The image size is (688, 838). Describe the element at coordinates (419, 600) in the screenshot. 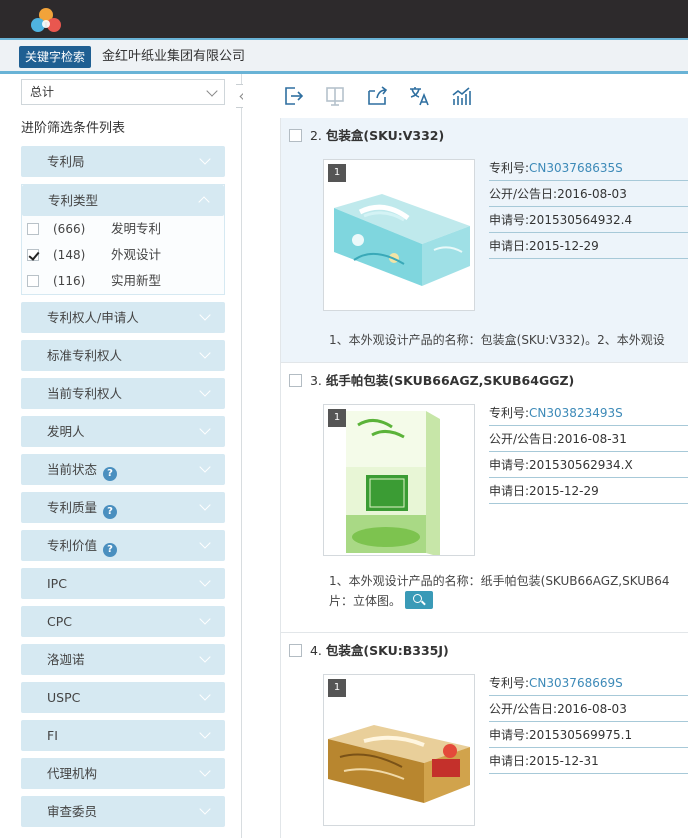

I see `zoom-in-icon` at that location.